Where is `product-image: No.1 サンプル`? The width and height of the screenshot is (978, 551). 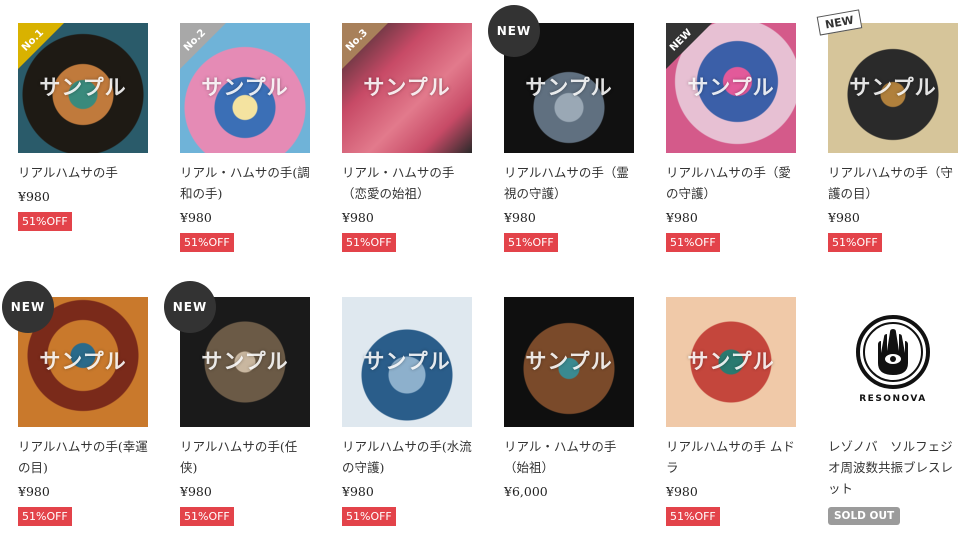 product-image: No.1 サンプル is located at coordinates (83, 88).